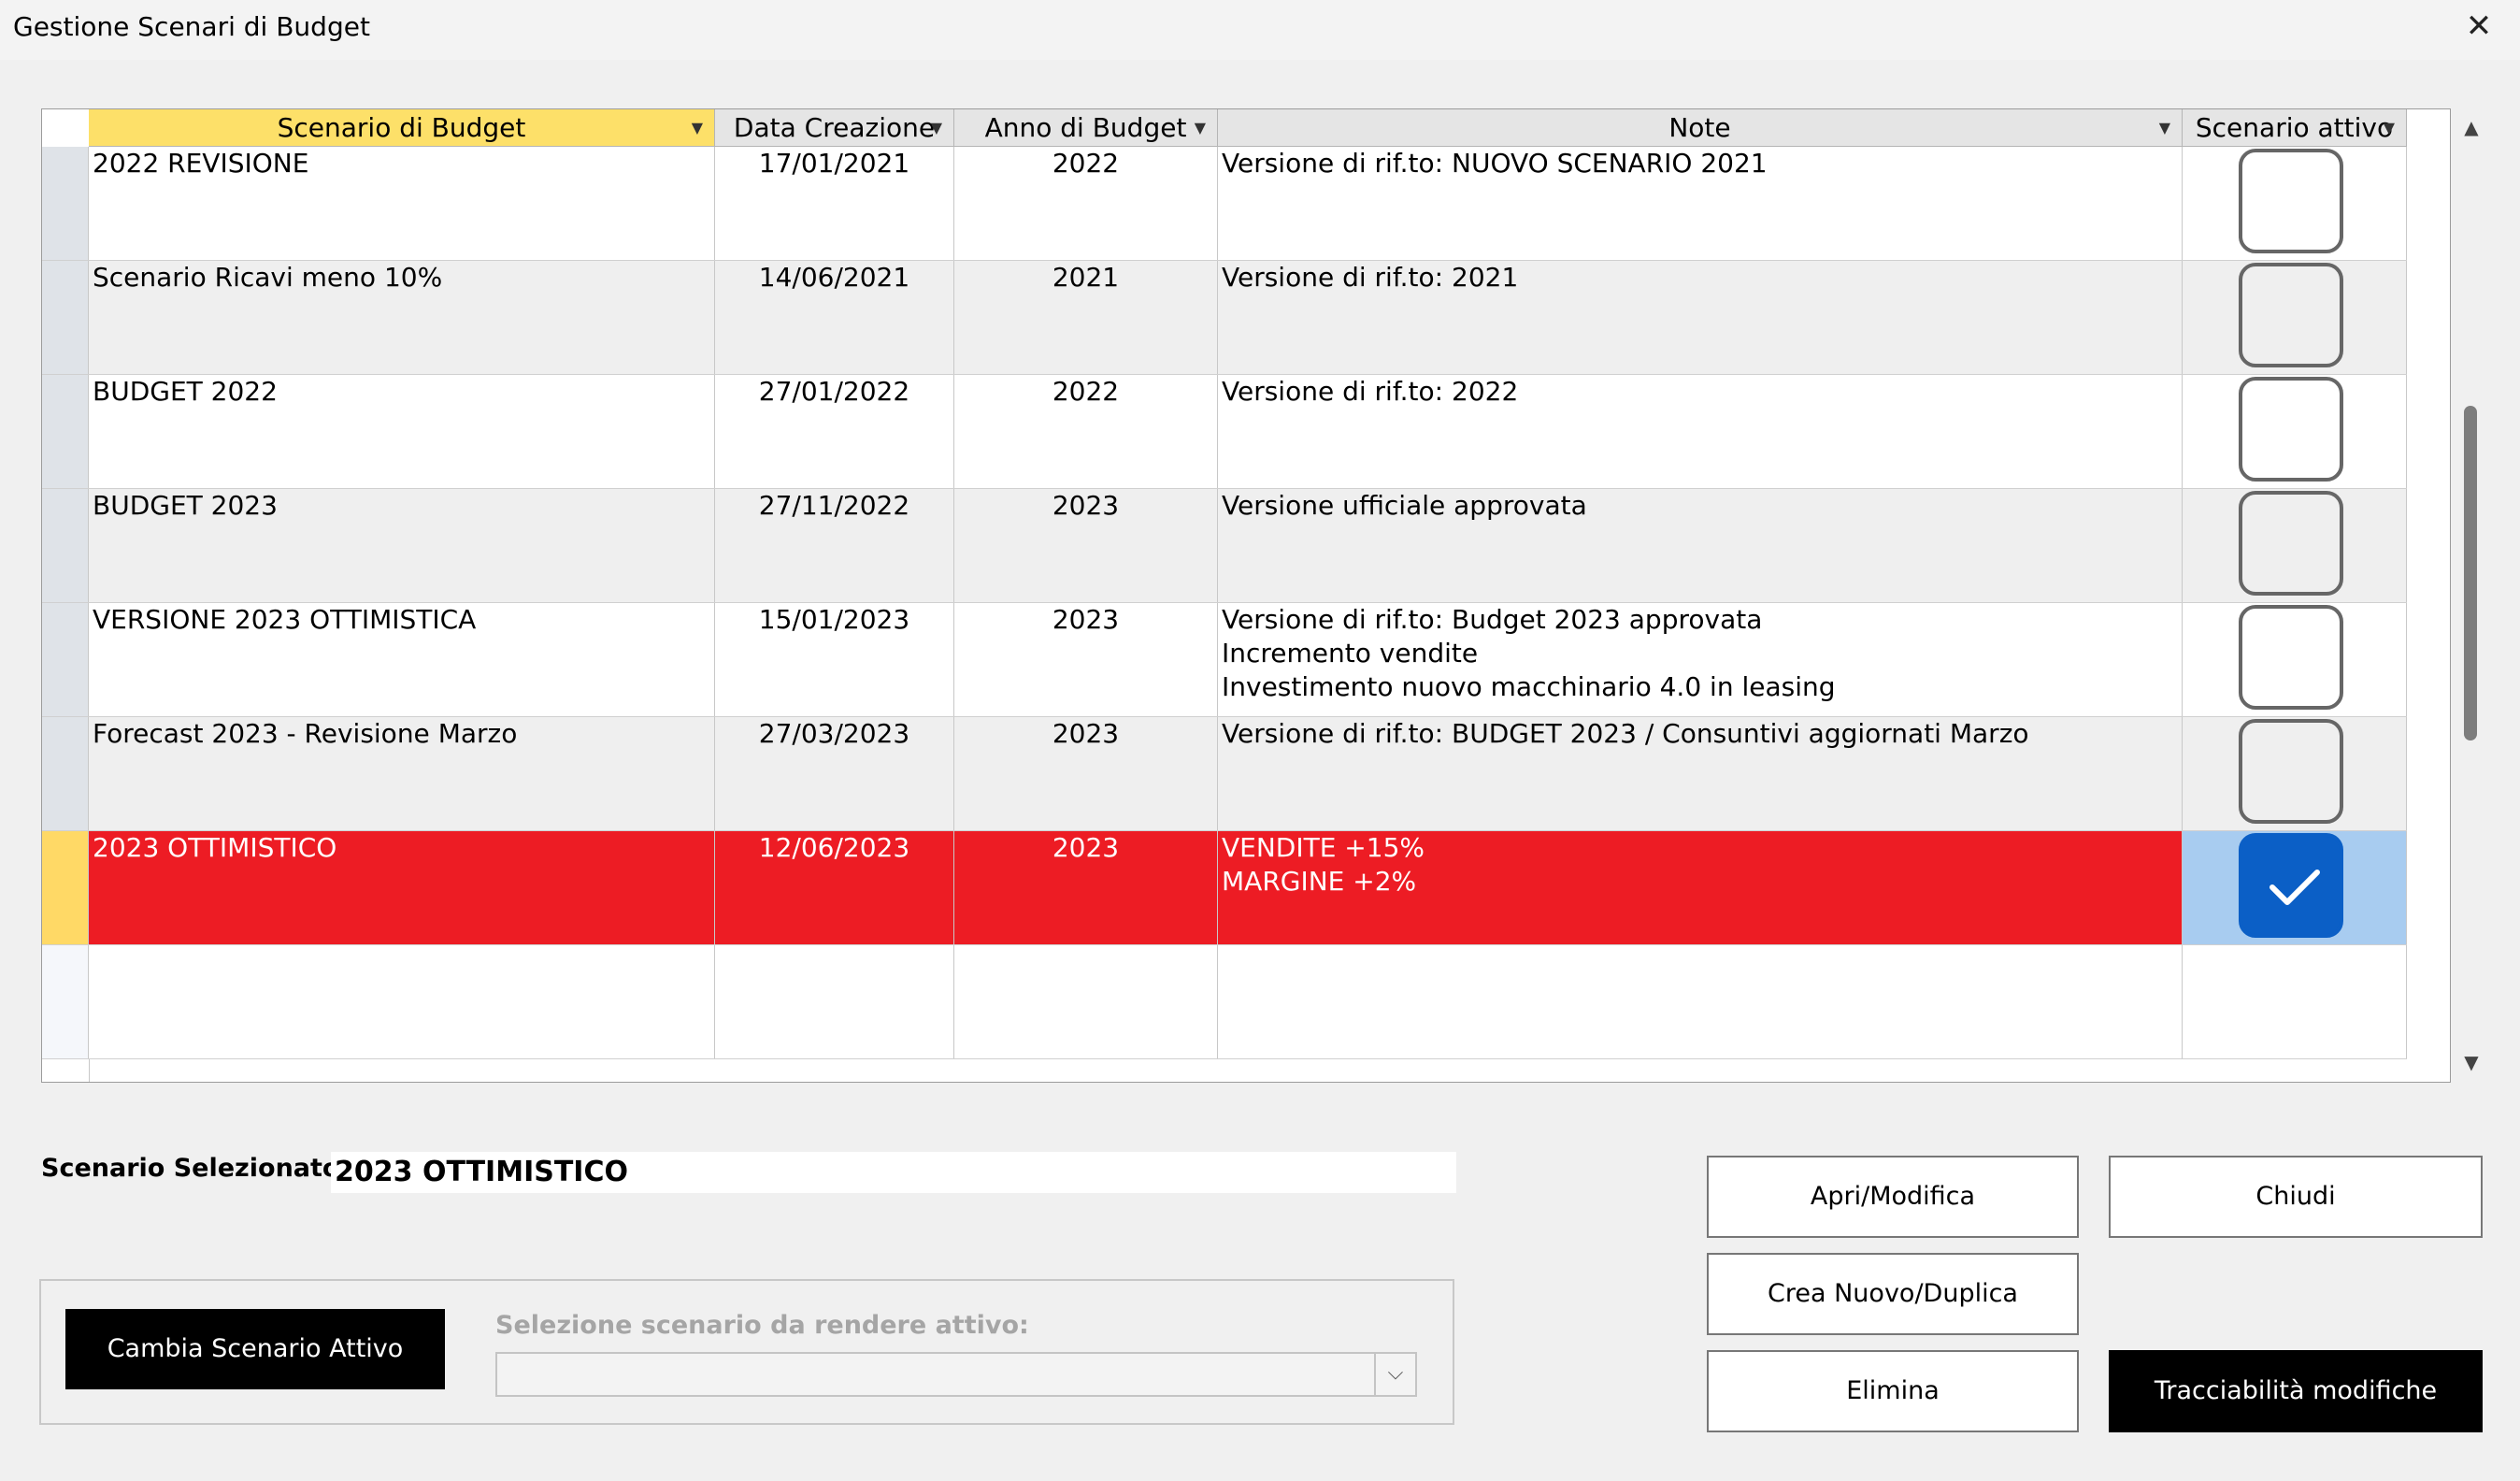 This screenshot has width=2520, height=1481. Describe the element at coordinates (1260, 30) in the screenshot. I see `title-bar: Gestione Scenari di Budget ✕` at that location.